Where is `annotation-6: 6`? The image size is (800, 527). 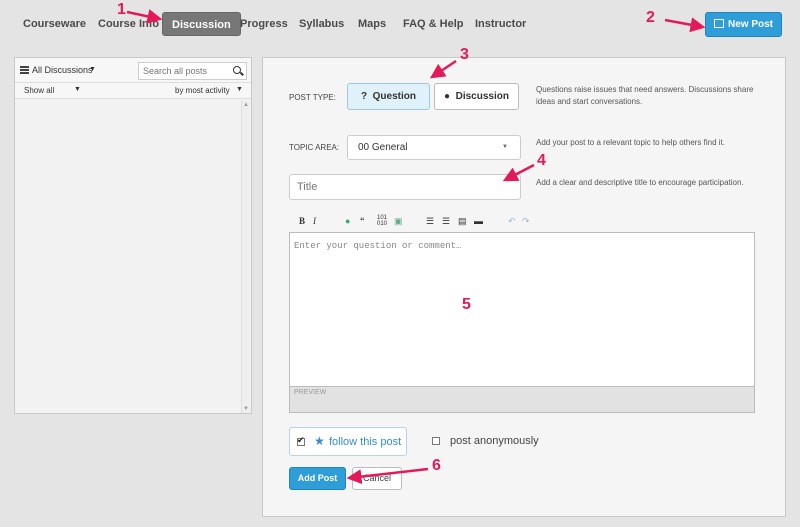
annotation-6: 6 is located at coordinates (436, 465).